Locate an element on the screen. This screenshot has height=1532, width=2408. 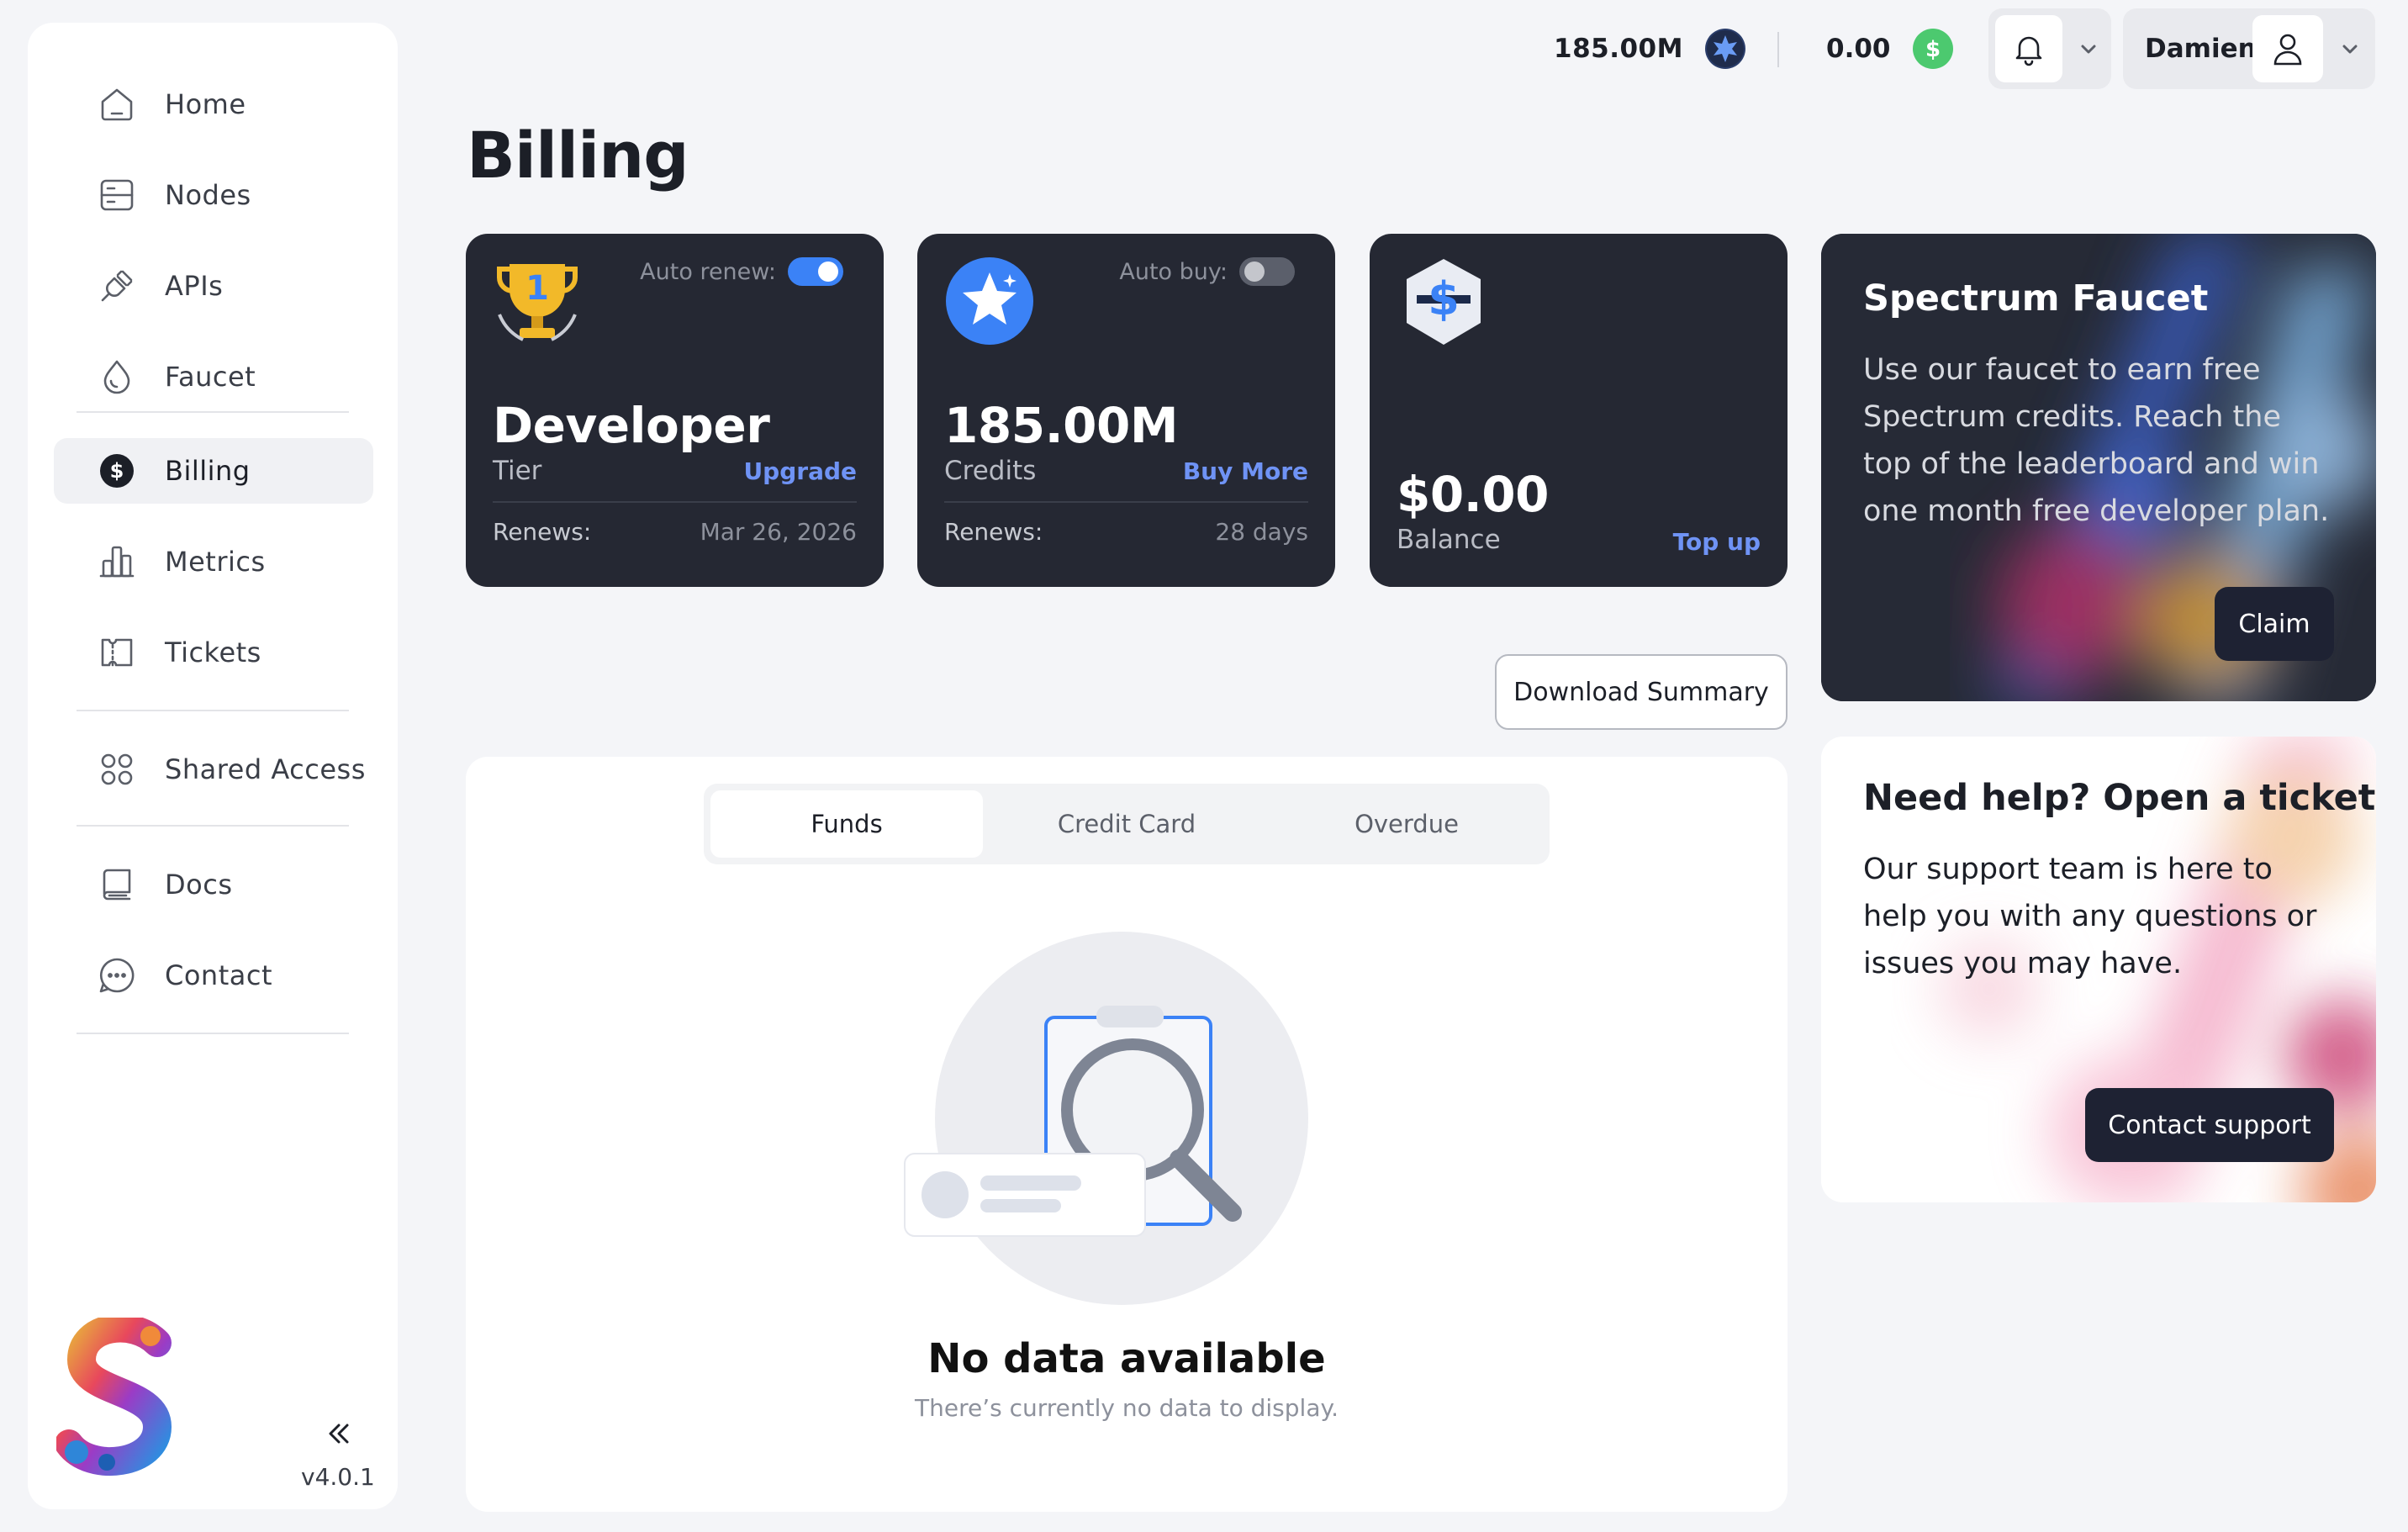
collapse-sidebar-icon is located at coordinates (339, 1433).